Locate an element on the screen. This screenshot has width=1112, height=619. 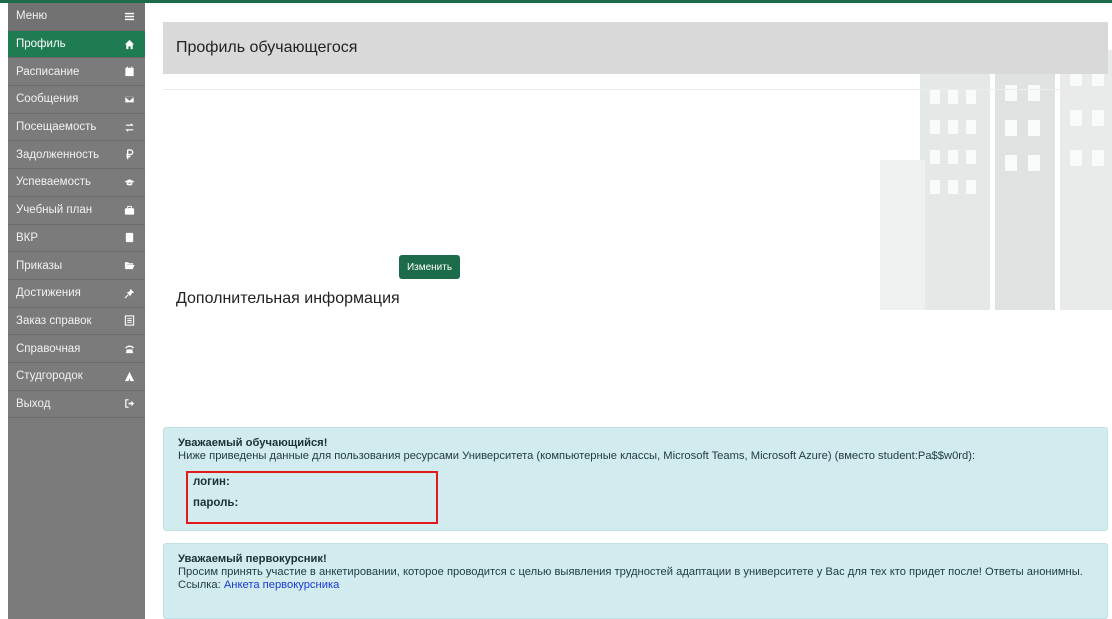
extra-info-heading: Дополнительная информация is located at coordinates (288, 298).